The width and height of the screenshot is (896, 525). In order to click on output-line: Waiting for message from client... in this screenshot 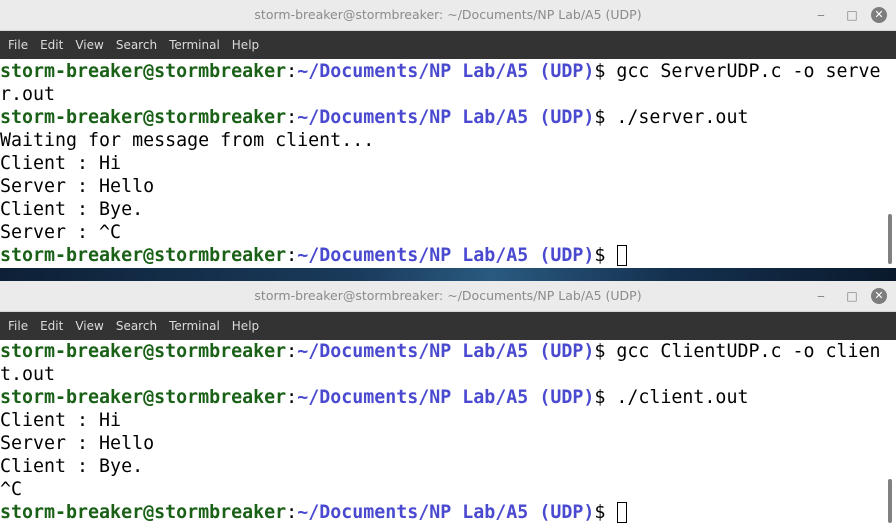, I will do `click(187, 140)`.